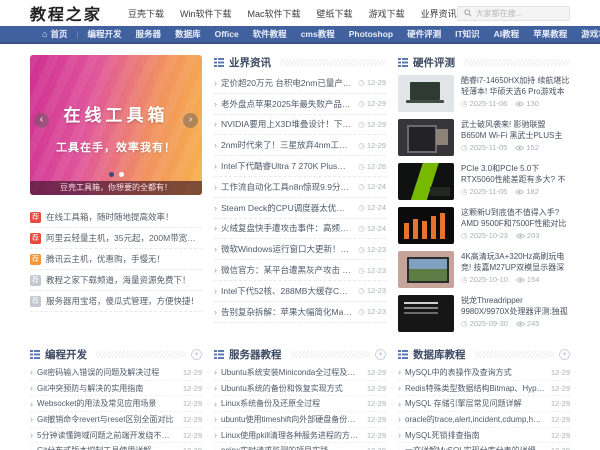  Describe the element at coordinates (467, 34) in the screenshot. I see `nav-it-knowledge: IT知识` at that location.